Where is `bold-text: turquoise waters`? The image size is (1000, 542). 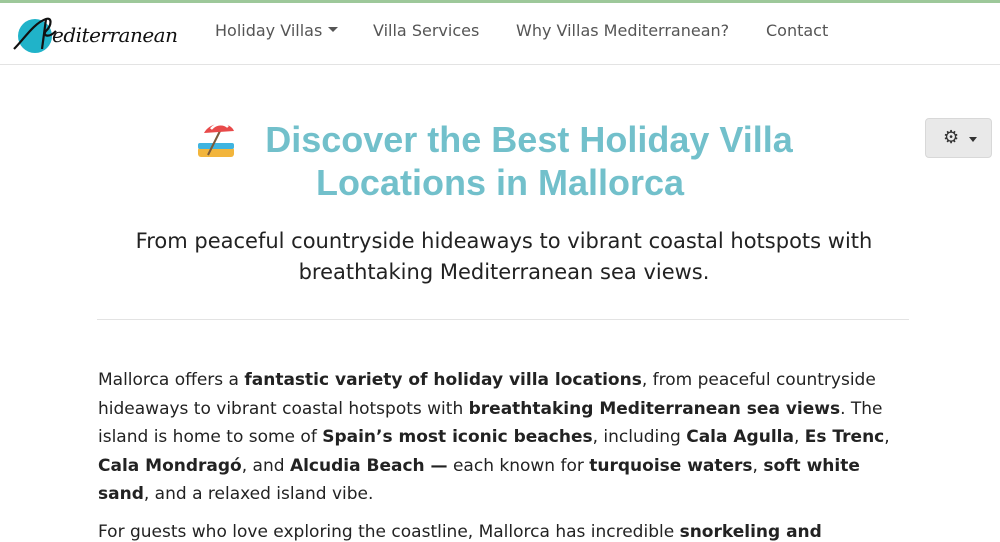 bold-text: turquoise waters is located at coordinates (671, 465).